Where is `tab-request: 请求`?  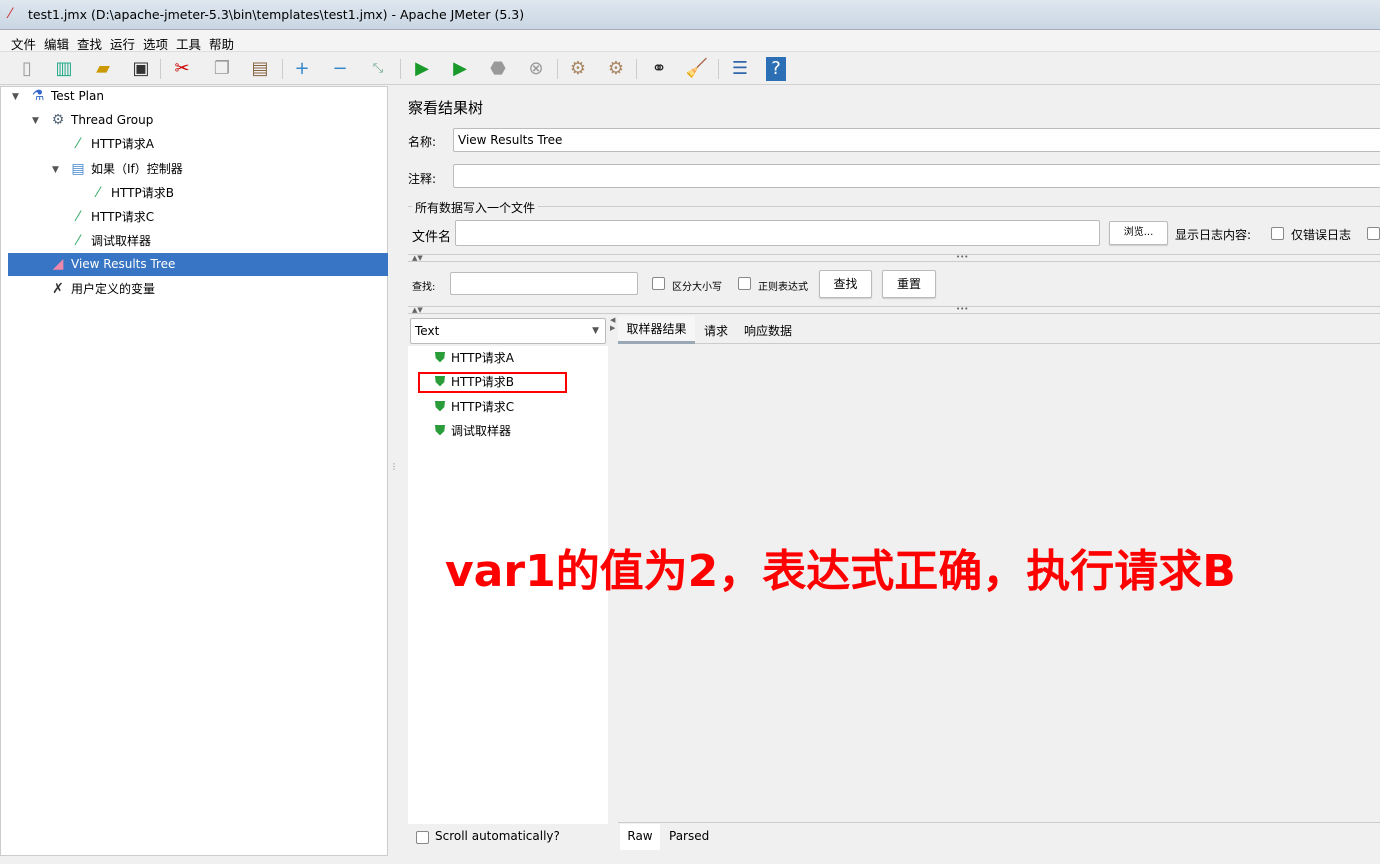
tab-request: 请求 is located at coordinates (716, 330).